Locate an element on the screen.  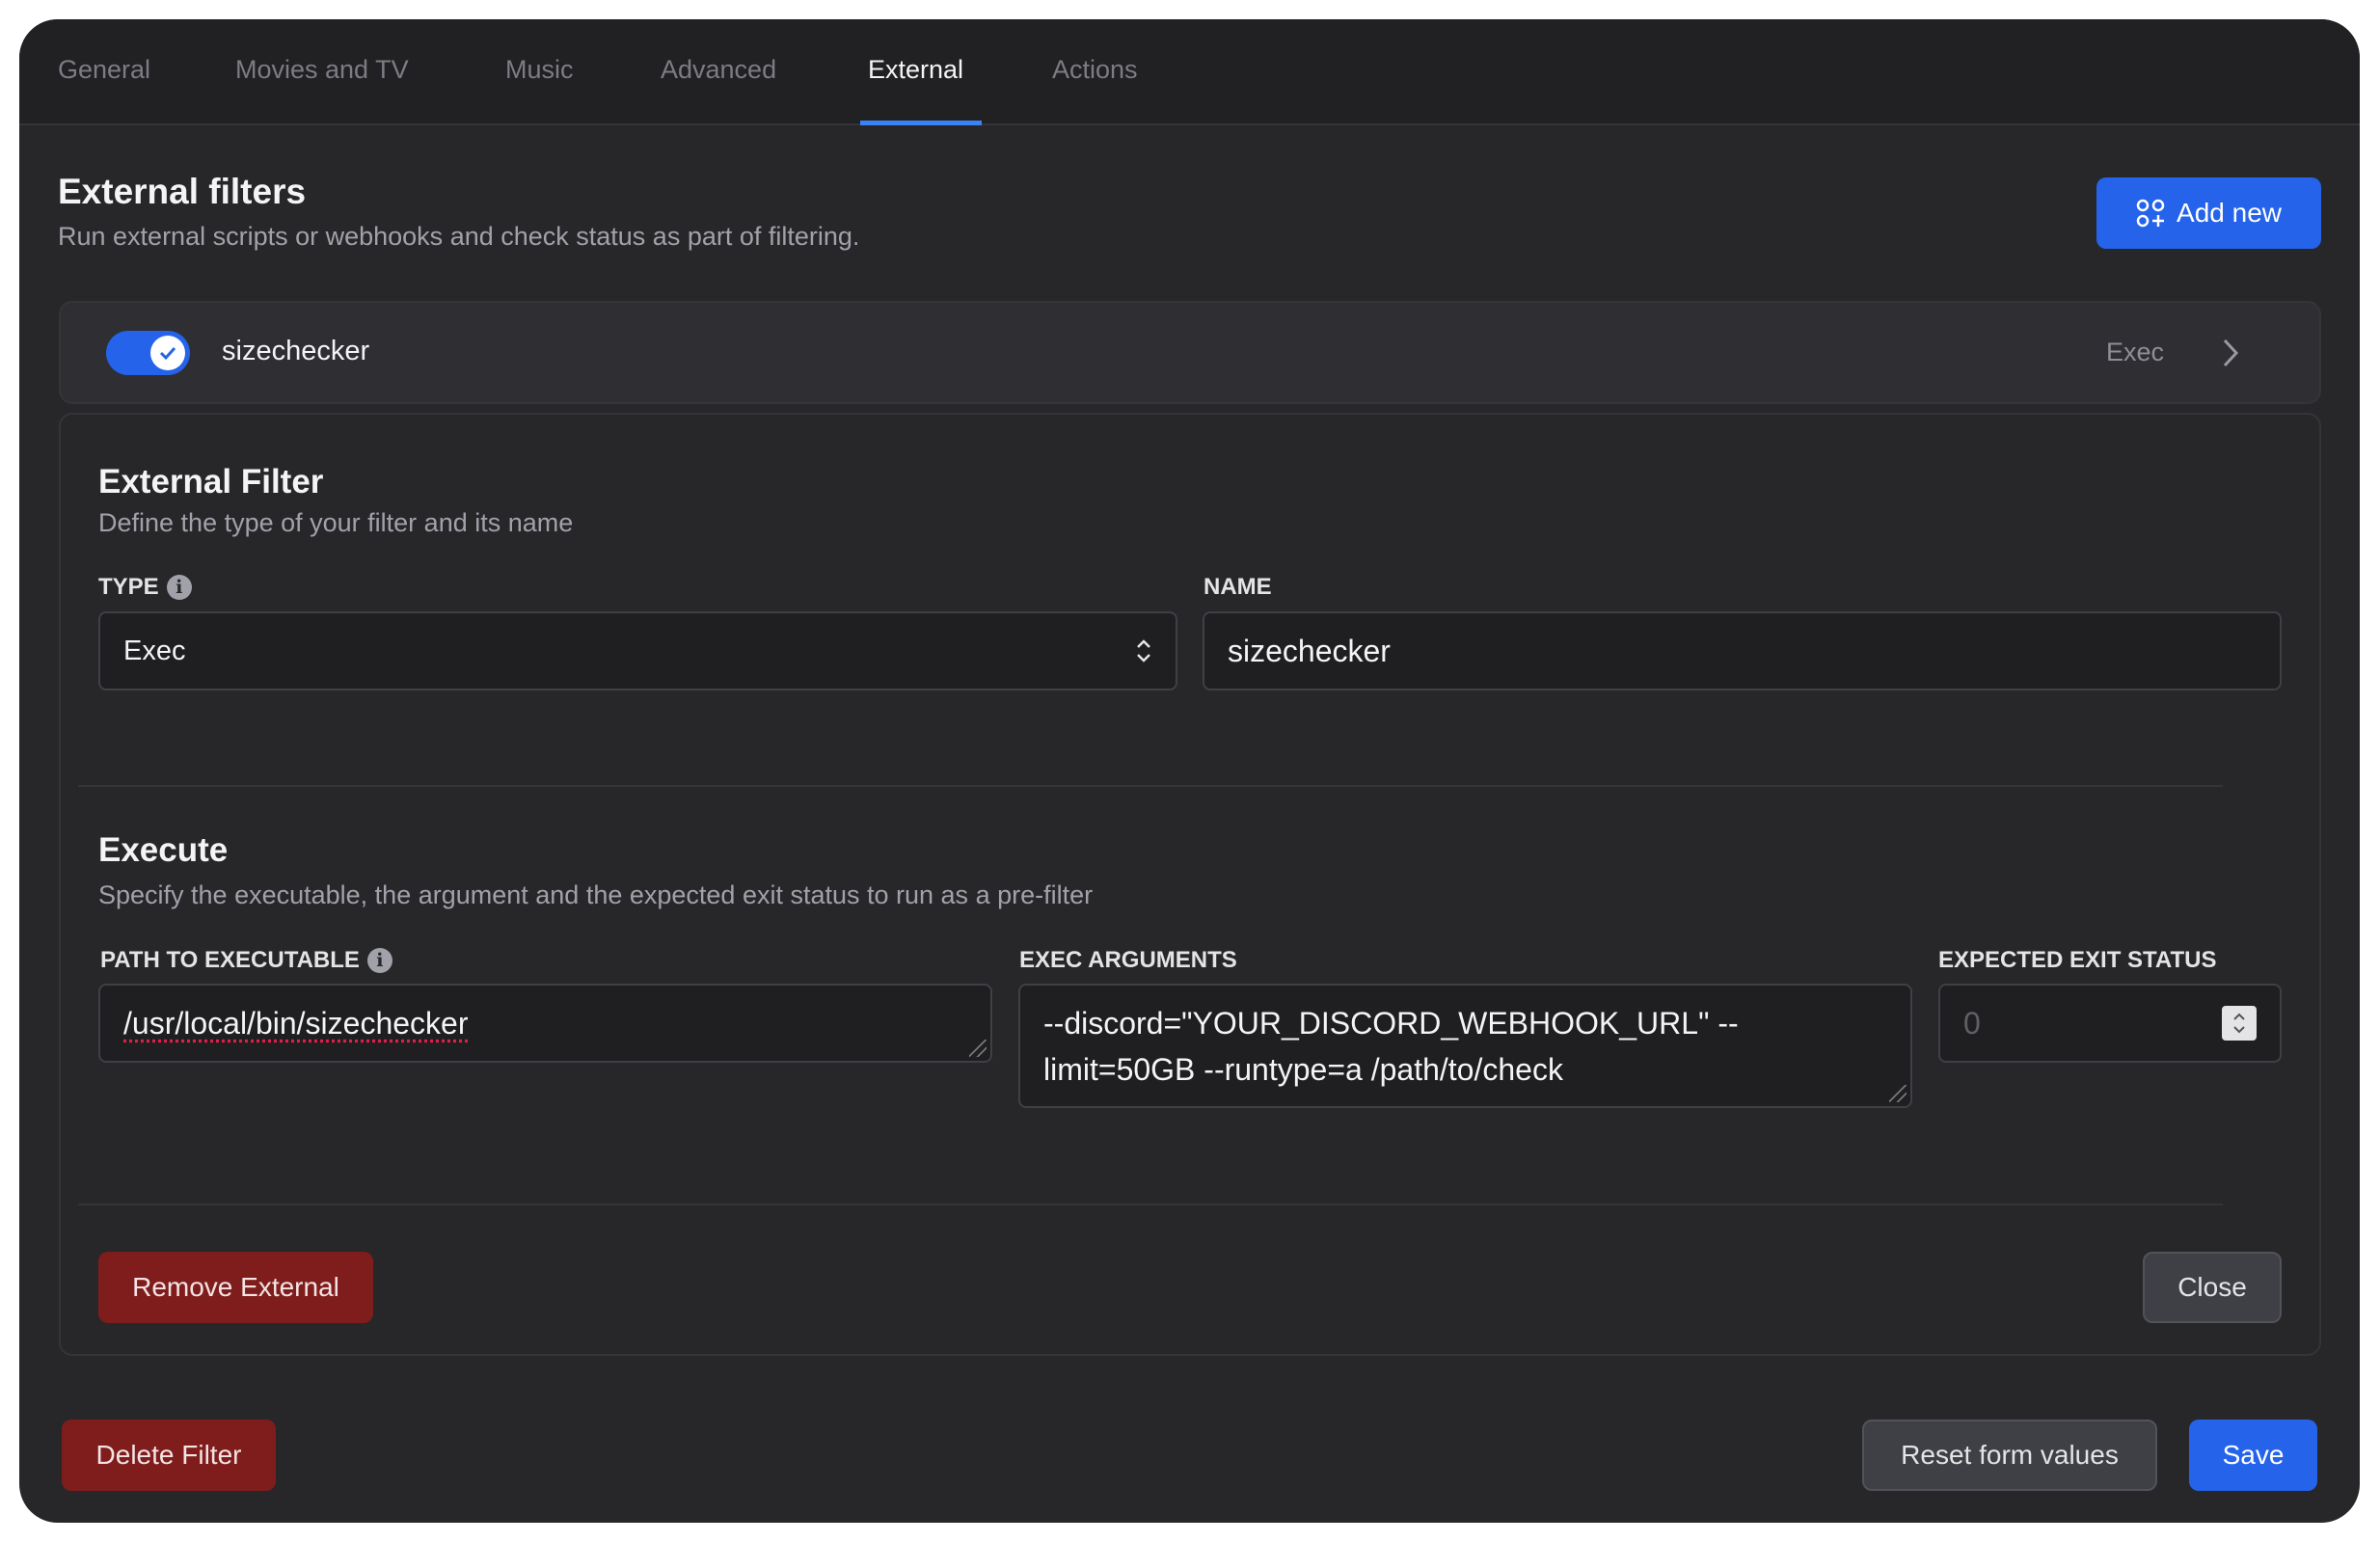
name-input: sizechecker is located at coordinates (1743, 650).